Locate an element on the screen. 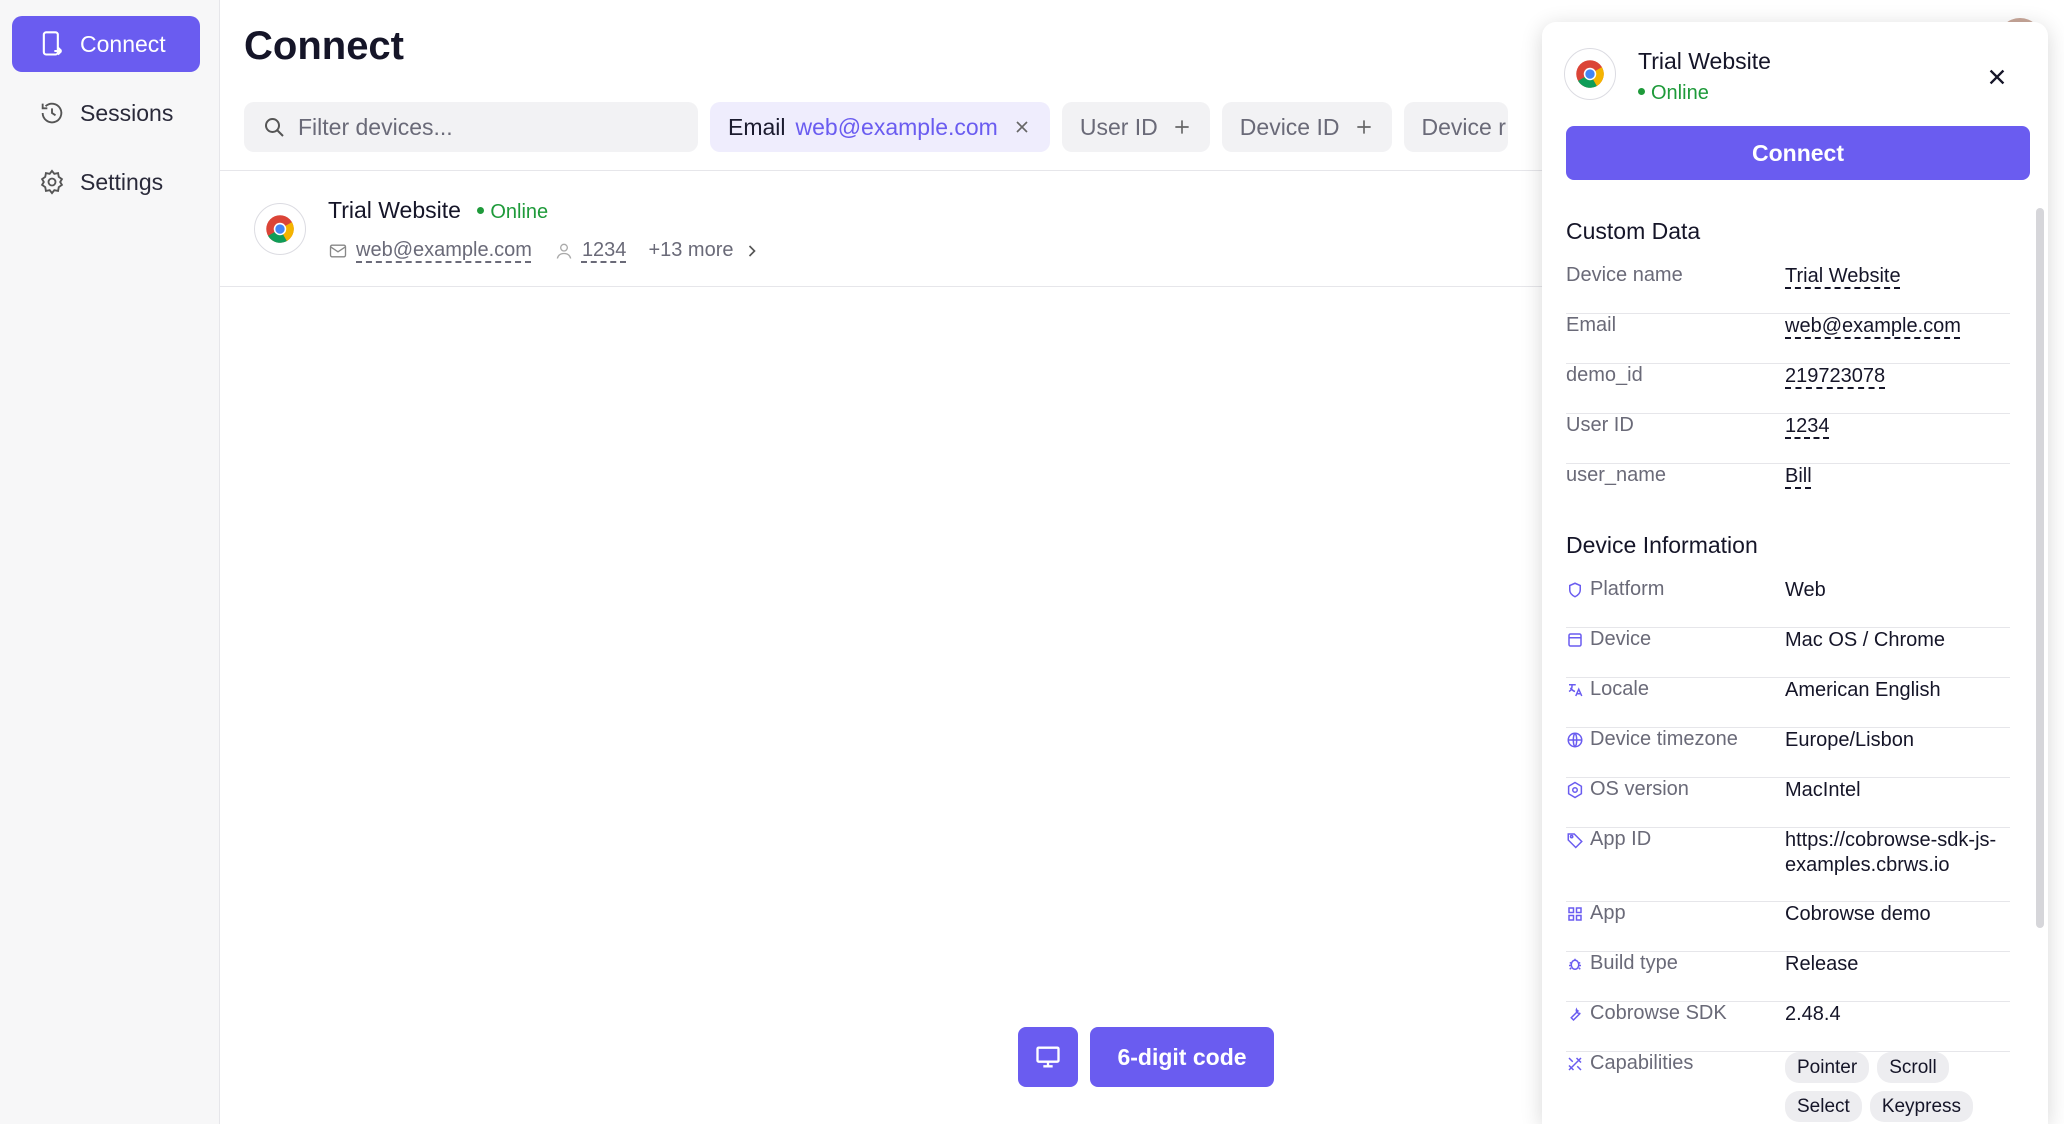 This screenshot has height=1124, width=2064. row-key: App ID is located at coordinates (1621, 839).